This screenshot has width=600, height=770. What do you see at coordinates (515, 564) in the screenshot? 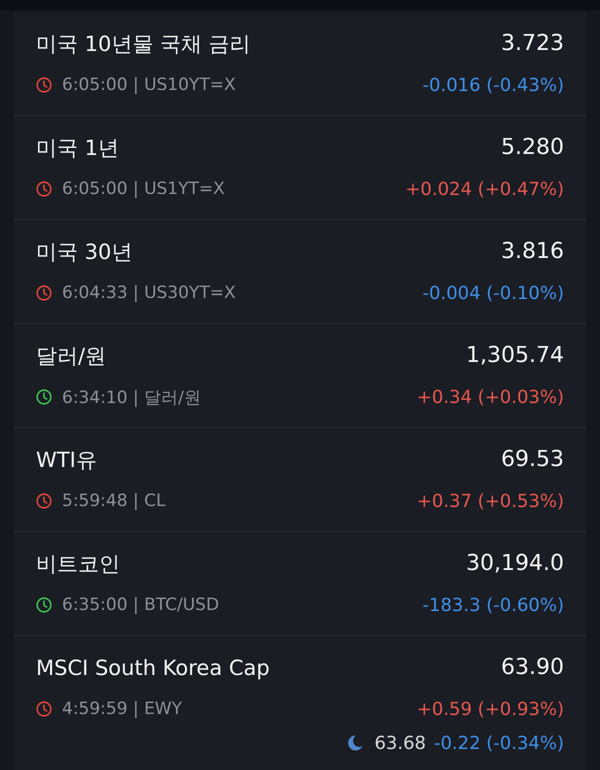
I see `quote-price: 30,194.0` at bounding box center [515, 564].